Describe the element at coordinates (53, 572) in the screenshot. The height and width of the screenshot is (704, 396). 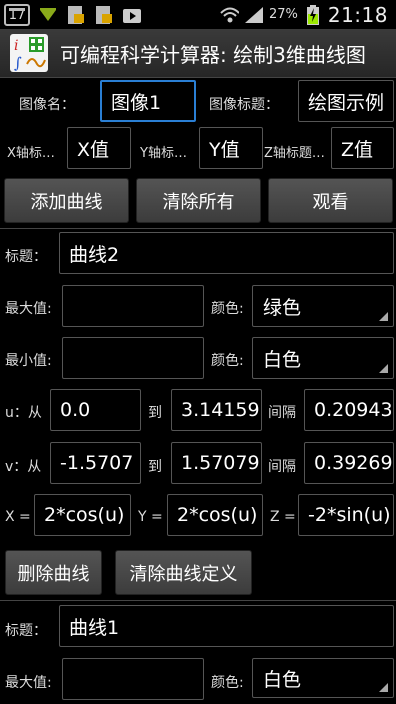
I see `delete-curve-button: 删除曲线` at that location.